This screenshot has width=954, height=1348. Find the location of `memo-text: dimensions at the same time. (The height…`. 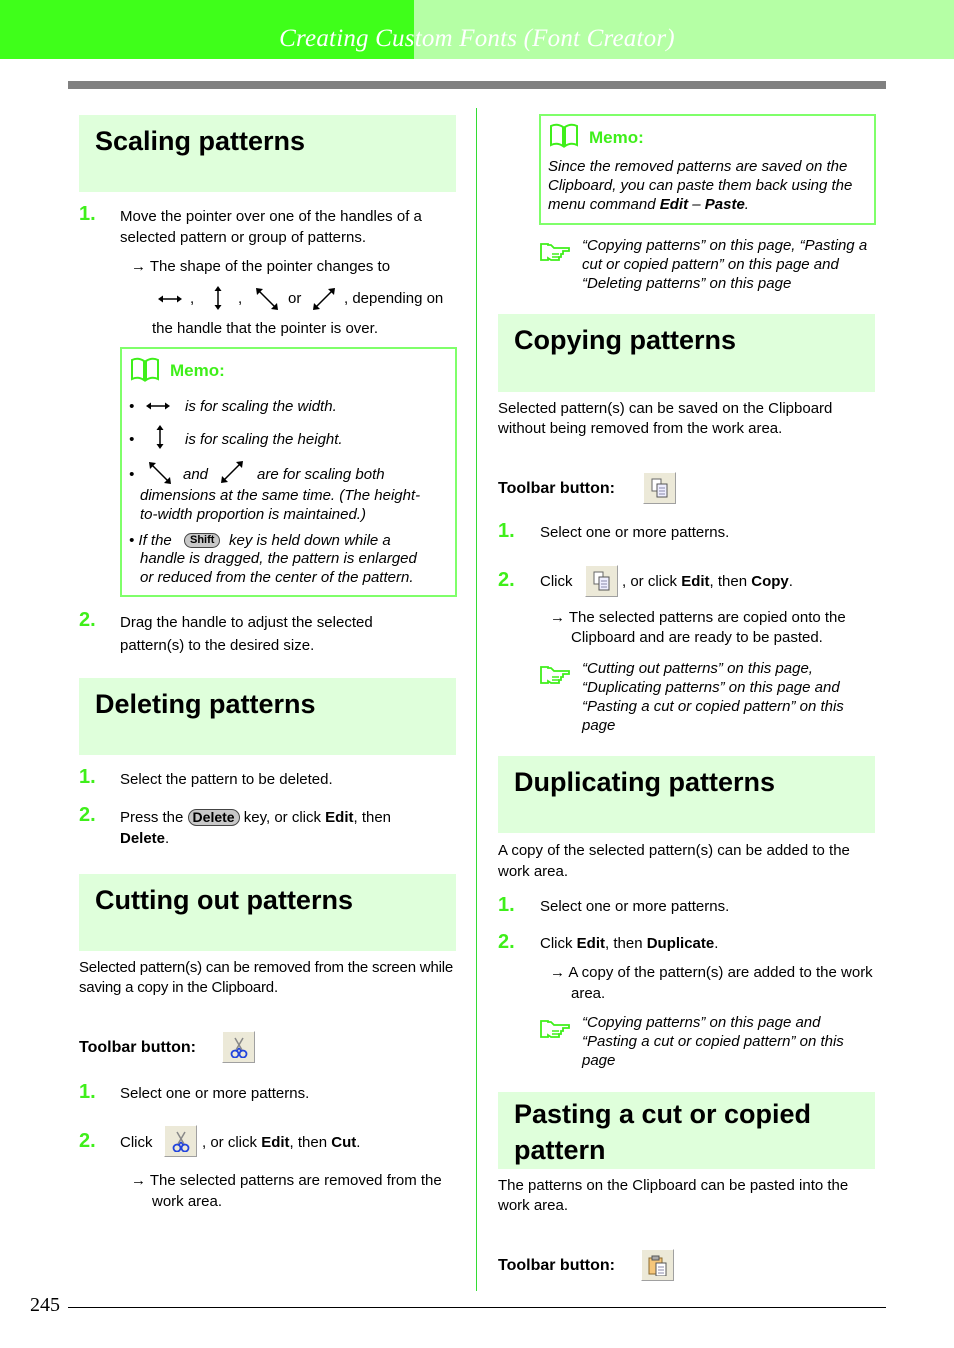

memo-text: dimensions at the same time. (The height… is located at coordinates (280, 495).